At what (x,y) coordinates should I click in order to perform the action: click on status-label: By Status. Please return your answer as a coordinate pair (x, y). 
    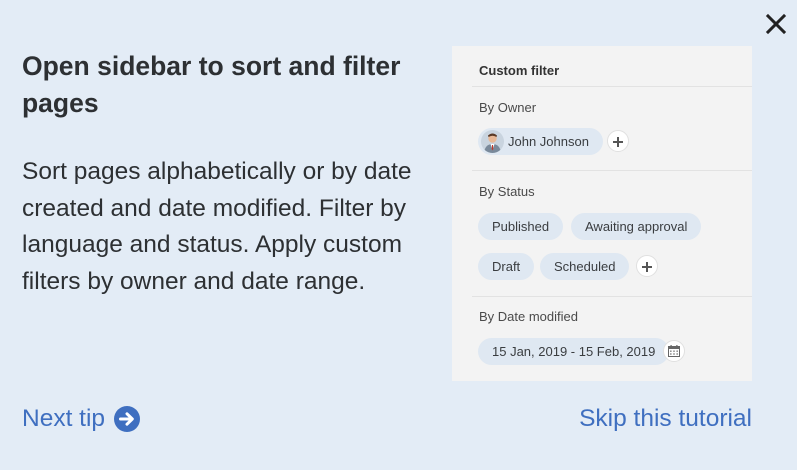
    Looking at the image, I should click on (507, 191).